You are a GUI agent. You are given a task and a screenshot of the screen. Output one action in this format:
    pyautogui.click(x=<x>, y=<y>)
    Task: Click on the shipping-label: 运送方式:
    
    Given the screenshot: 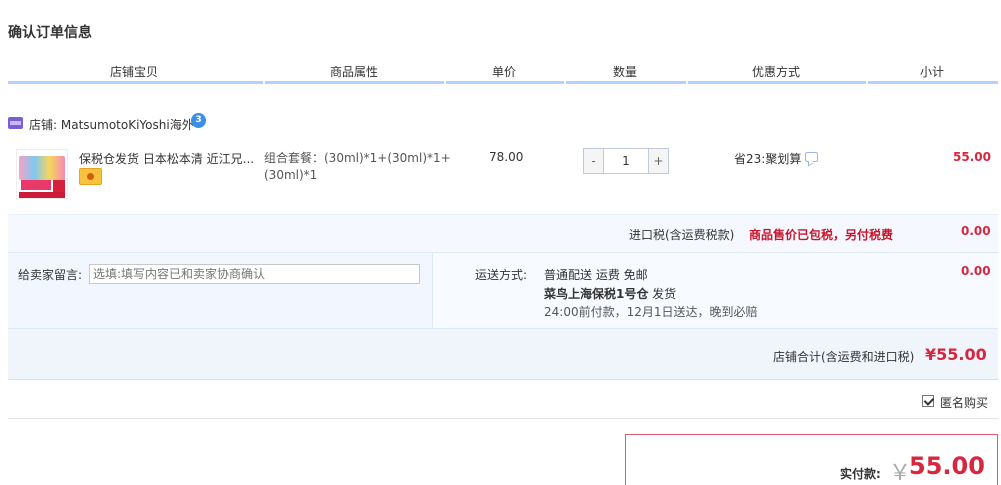 What is the action you would take?
    pyautogui.click(x=501, y=275)
    